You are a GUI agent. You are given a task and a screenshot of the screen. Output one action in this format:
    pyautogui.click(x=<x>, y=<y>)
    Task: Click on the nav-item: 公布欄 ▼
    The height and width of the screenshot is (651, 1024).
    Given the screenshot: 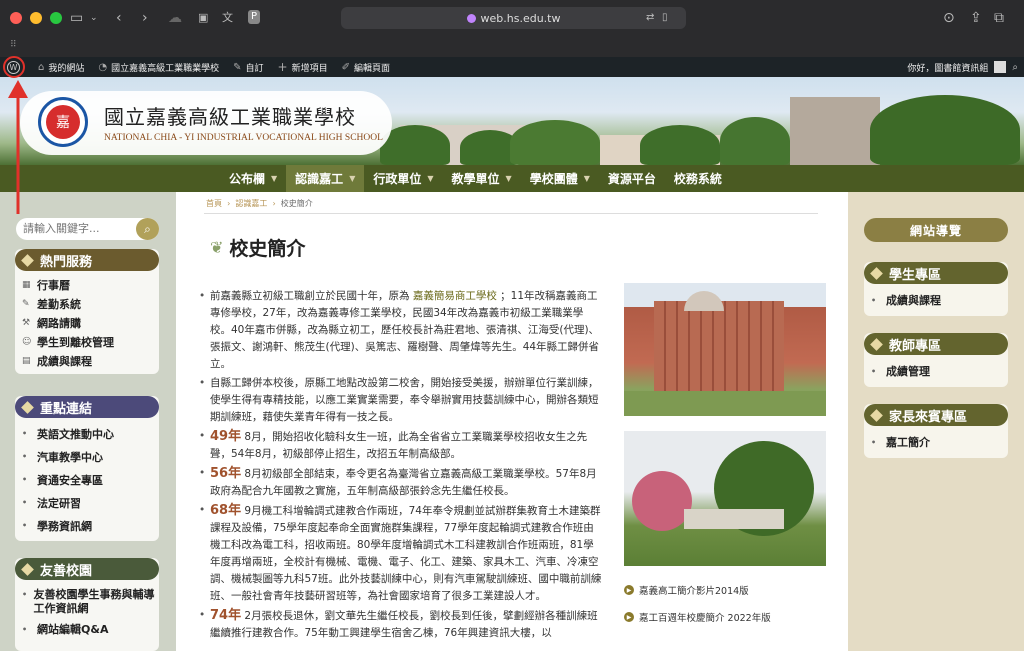 What is the action you would take?
    pyautogui.click(x=253, y=178)
    